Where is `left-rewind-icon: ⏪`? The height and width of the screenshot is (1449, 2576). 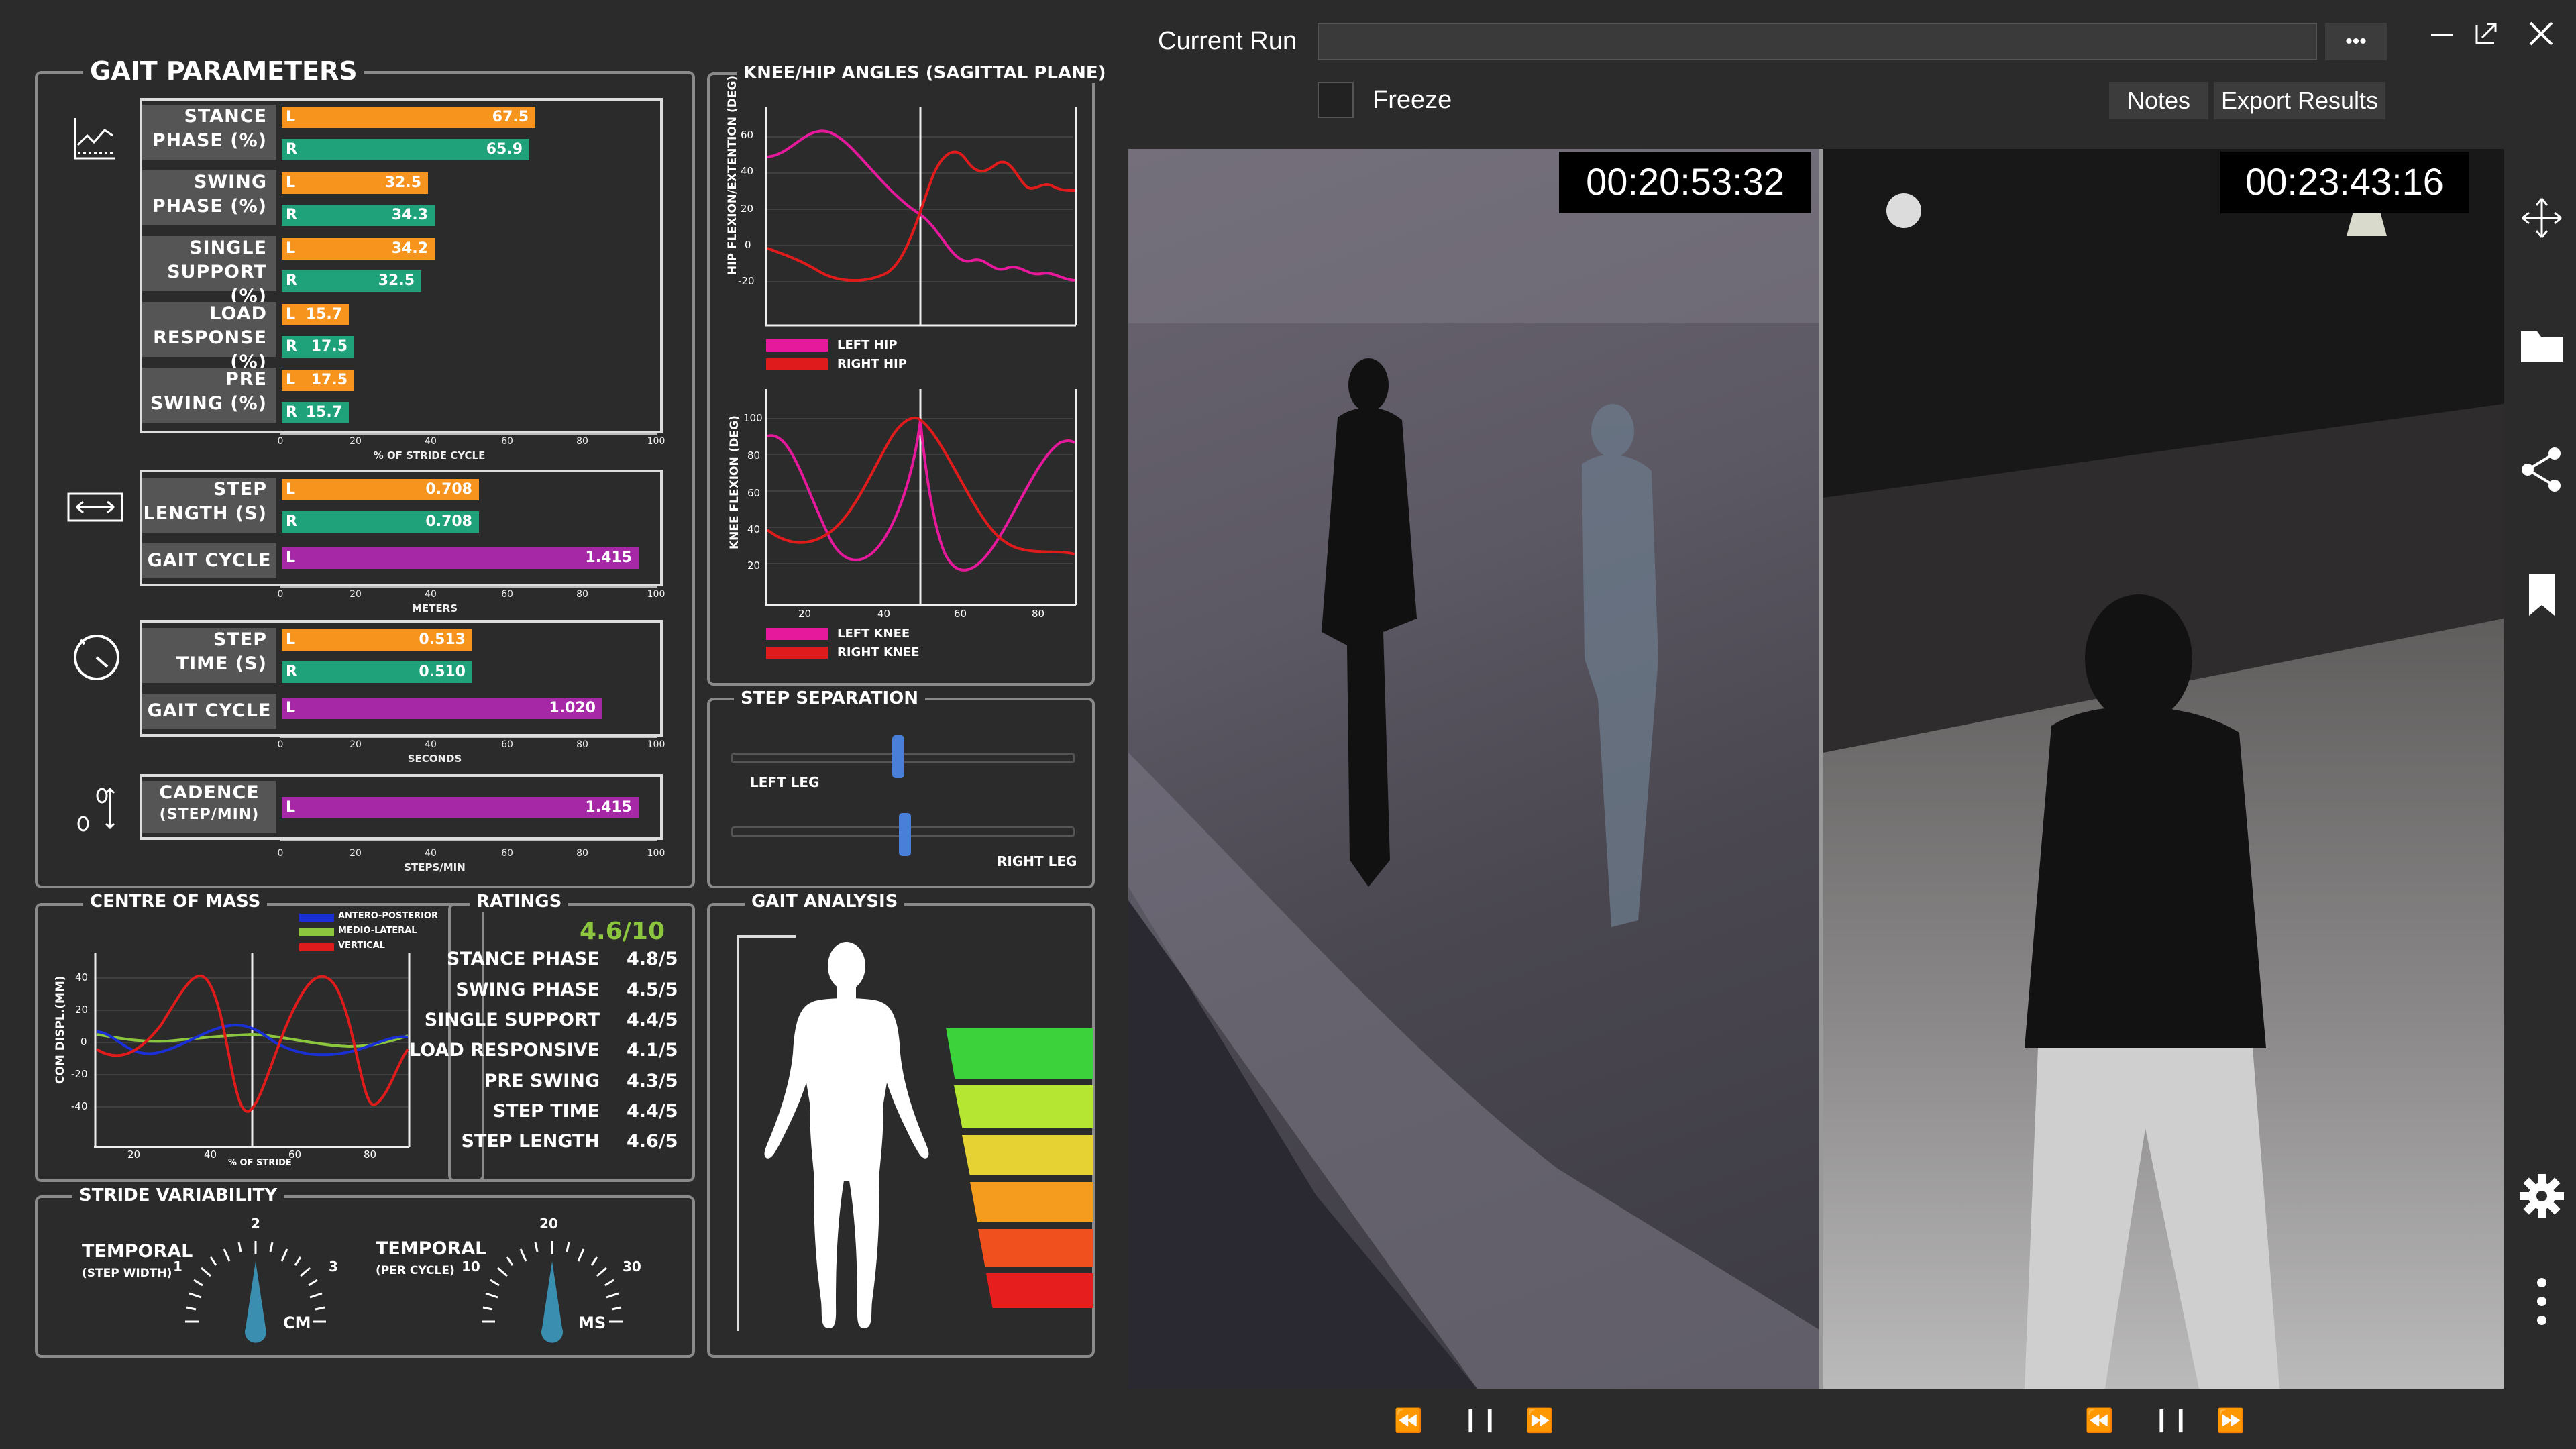
left-rewind-icon: ⏪ is located at coordinates (1408, 1420).